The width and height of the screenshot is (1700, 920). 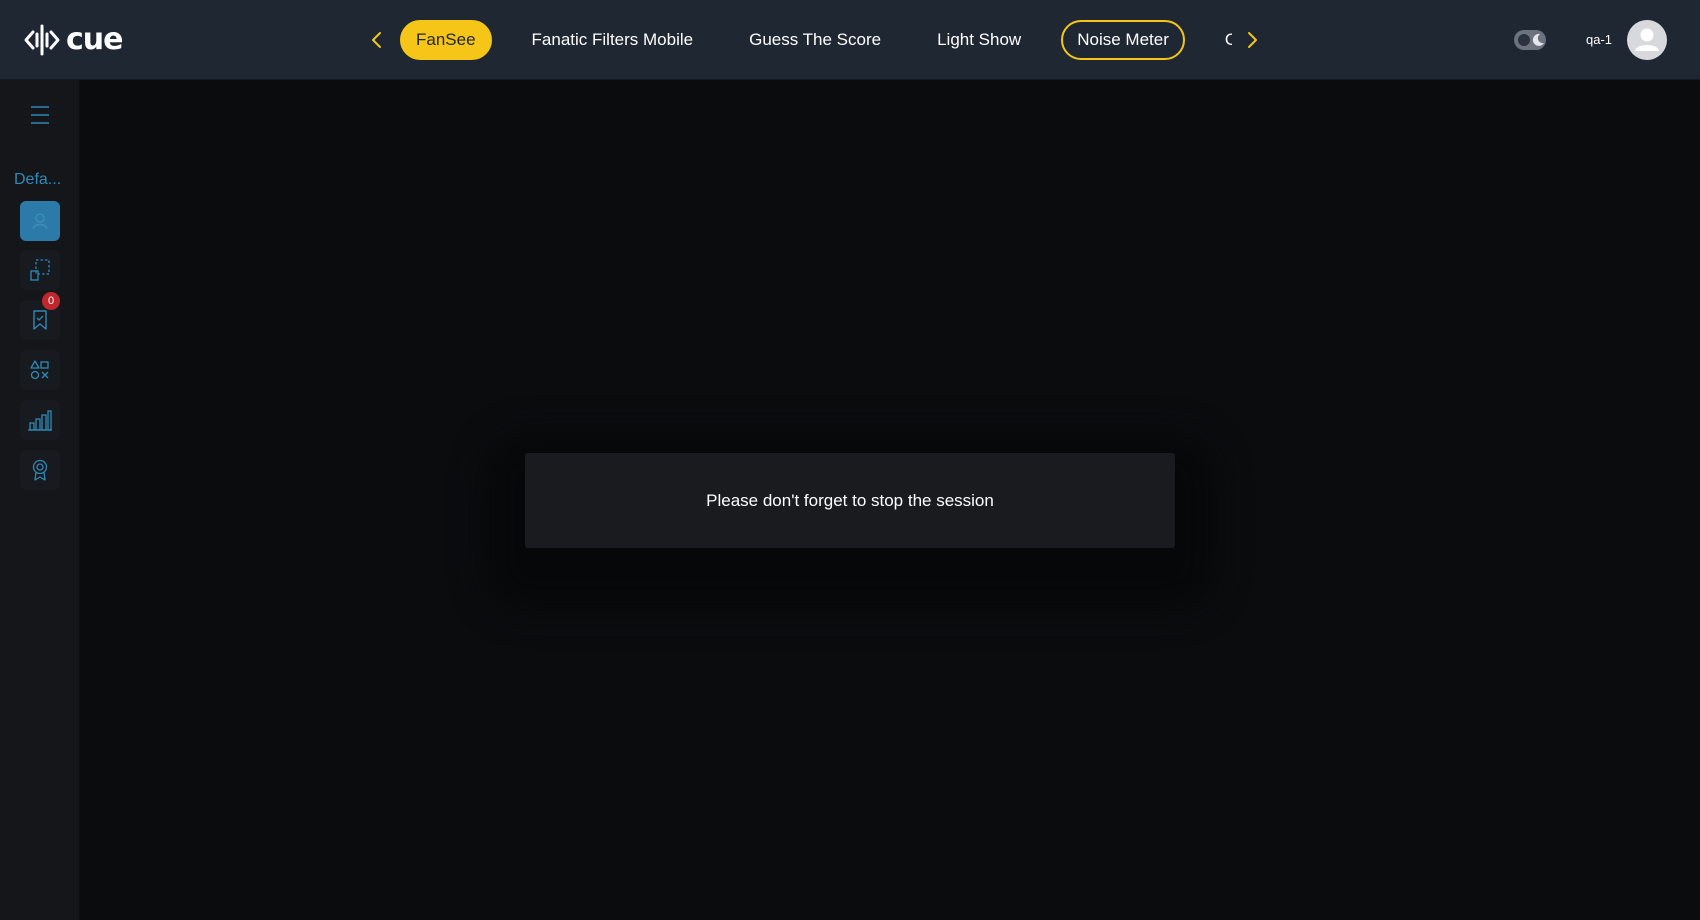 I want to click on sidebar-item-analytics, so click(x=40, y=420).